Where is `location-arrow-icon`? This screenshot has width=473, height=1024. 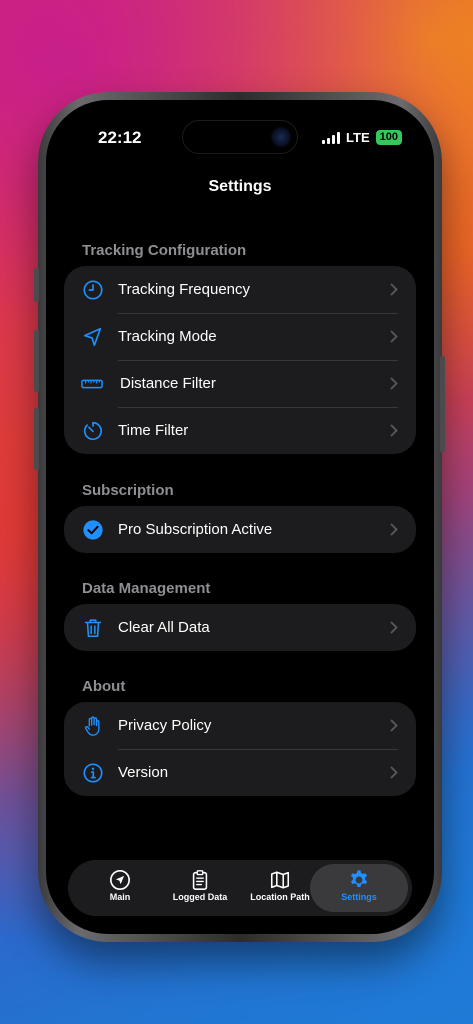 location-arrow-icon is located at coordinates (92, 337).